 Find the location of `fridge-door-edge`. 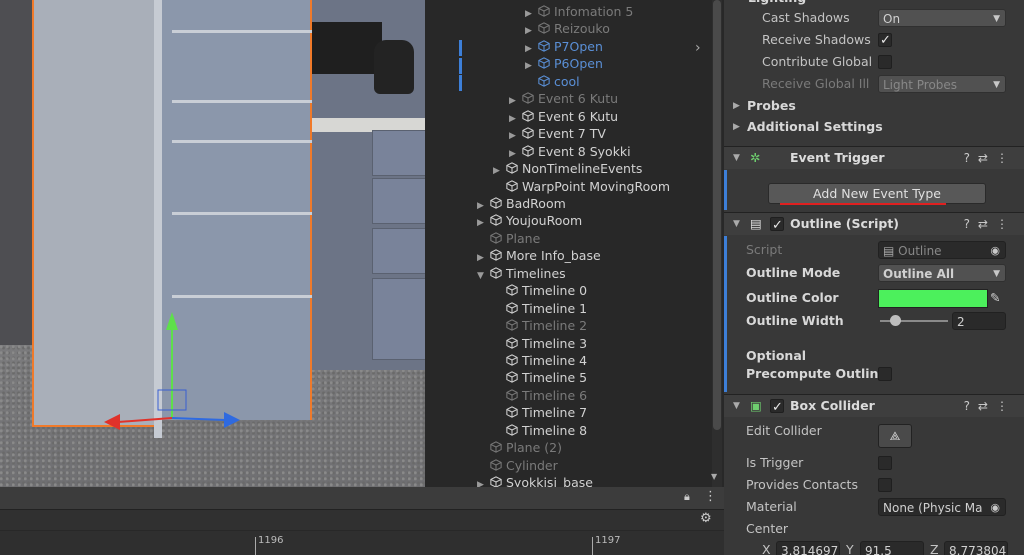

fridge-door-edge is located at coordinates (242, 101).